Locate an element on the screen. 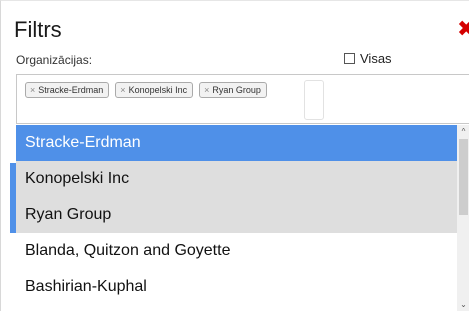 The height and width of the screenshot is (311, 469). close-icon: ✖ is located at coordinates (463, 30).